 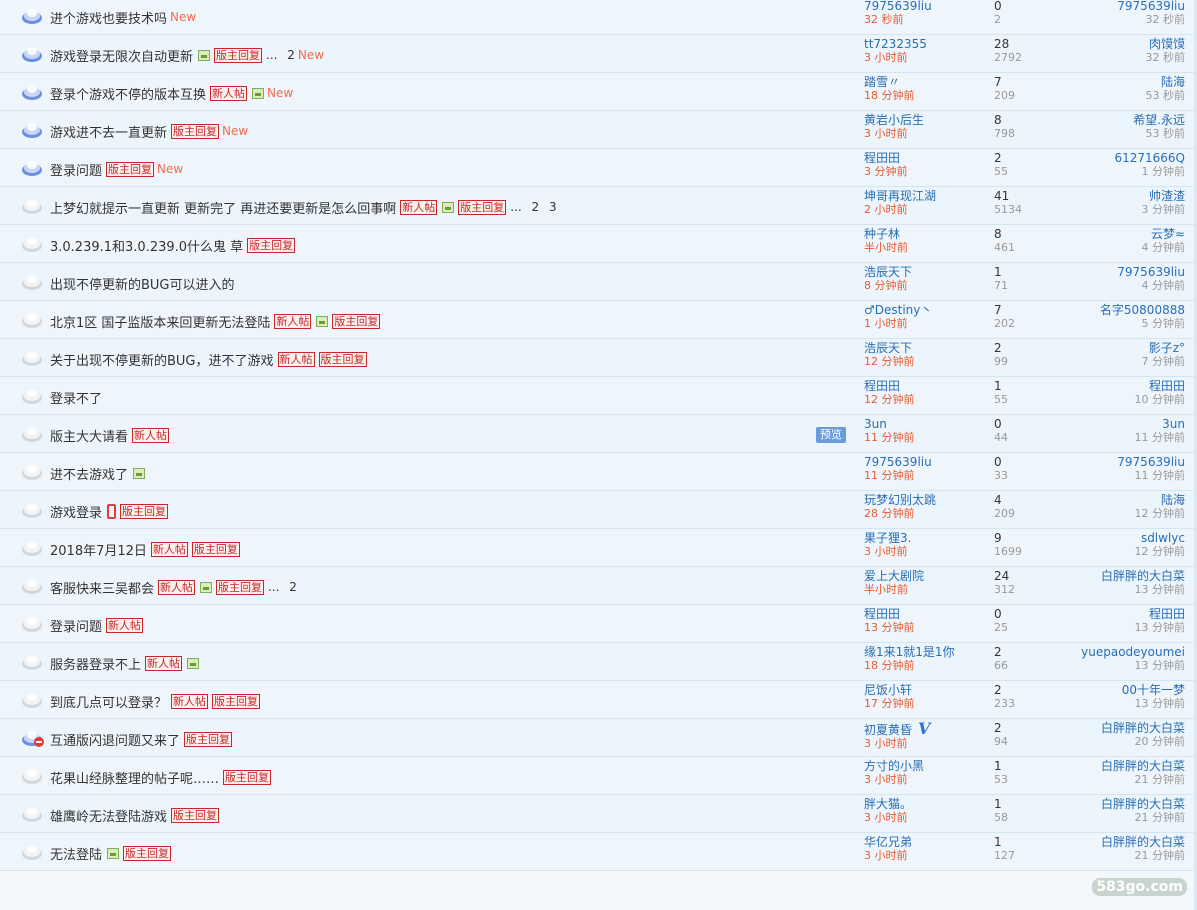 I want to click on thread-row: 游戏登录 版主回复 玩梦幻别太跳 28 分钟前 4 209 陆海 12 分钟前, so click(x=598, y=510).